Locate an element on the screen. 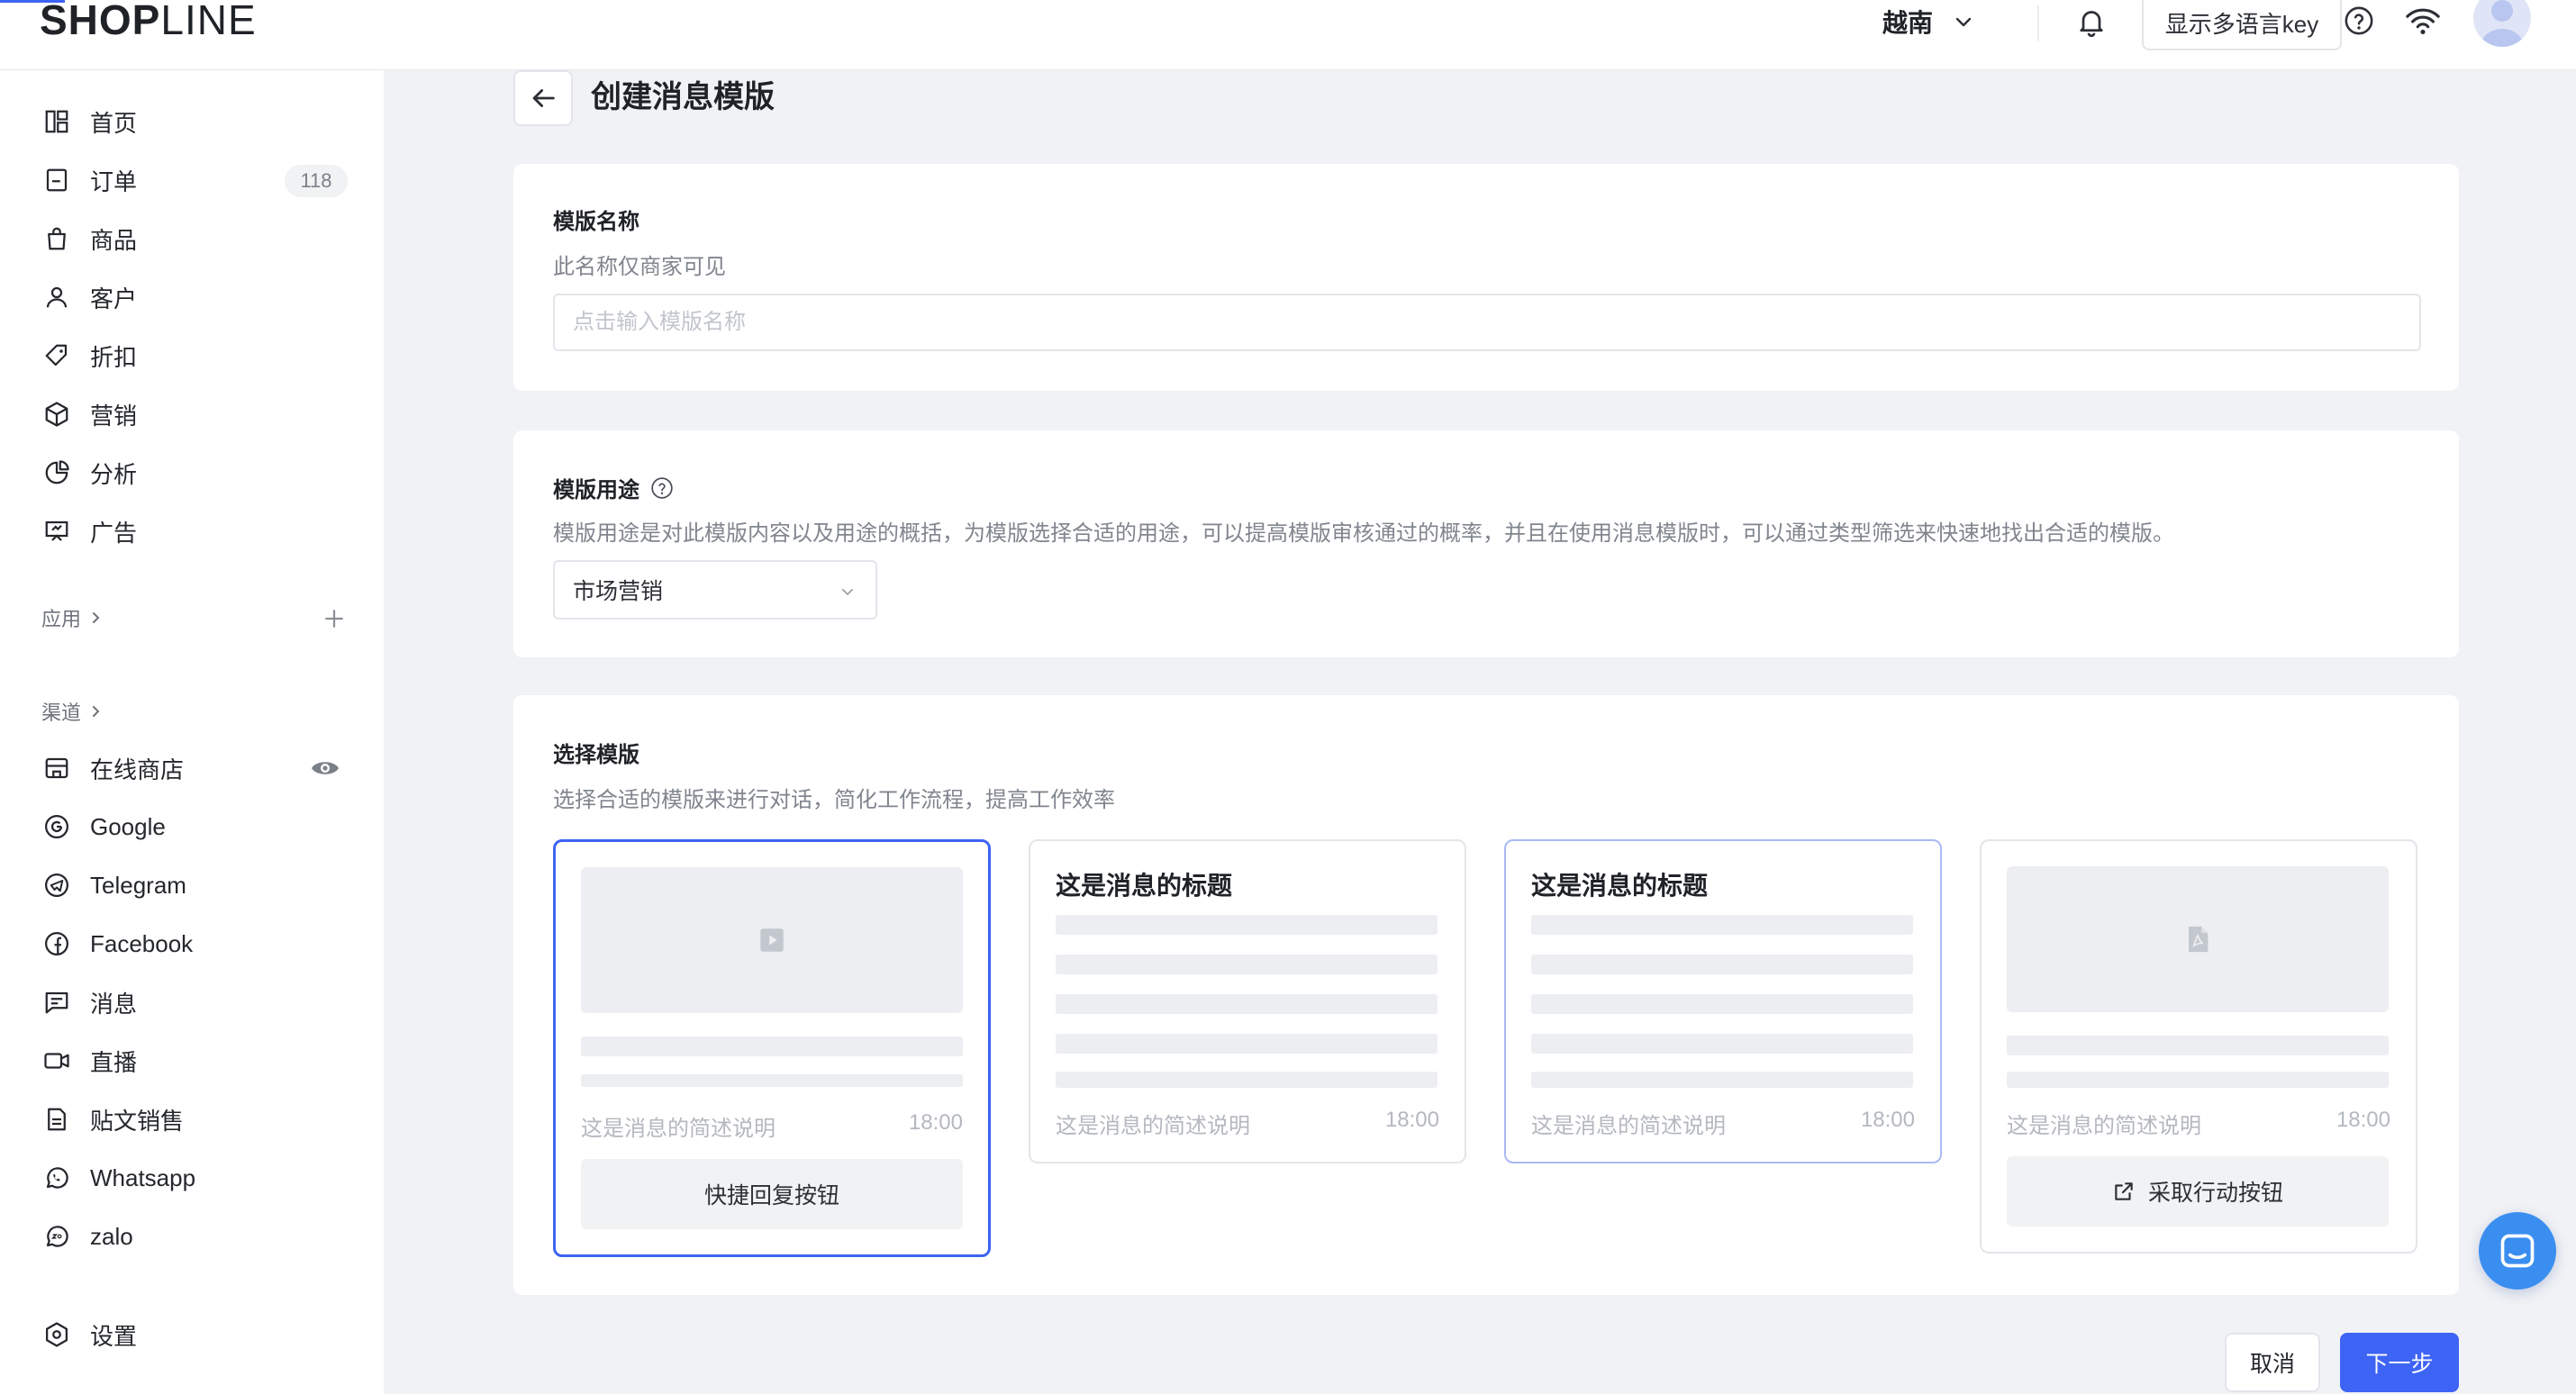  channels-section-label: 渠道 is located at coordinates (61, 713).